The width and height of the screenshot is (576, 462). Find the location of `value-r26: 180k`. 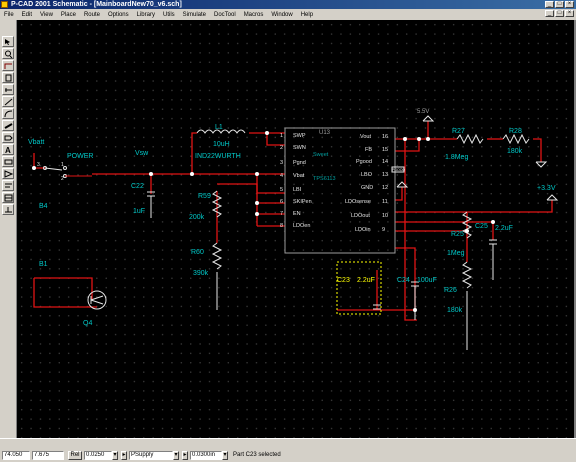

value-r26: 180k is located at coordinates (455, 310).